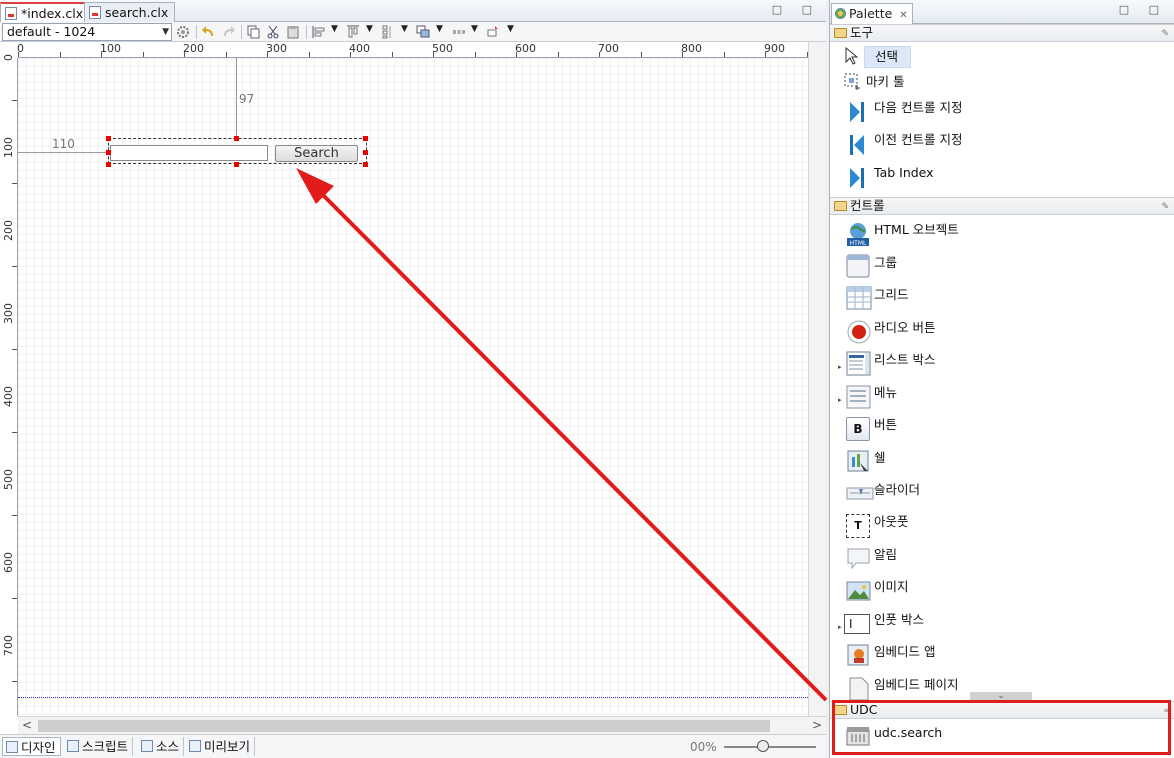  I want to click on scroll-more-indicator: ⌄, so click(1001, 696).